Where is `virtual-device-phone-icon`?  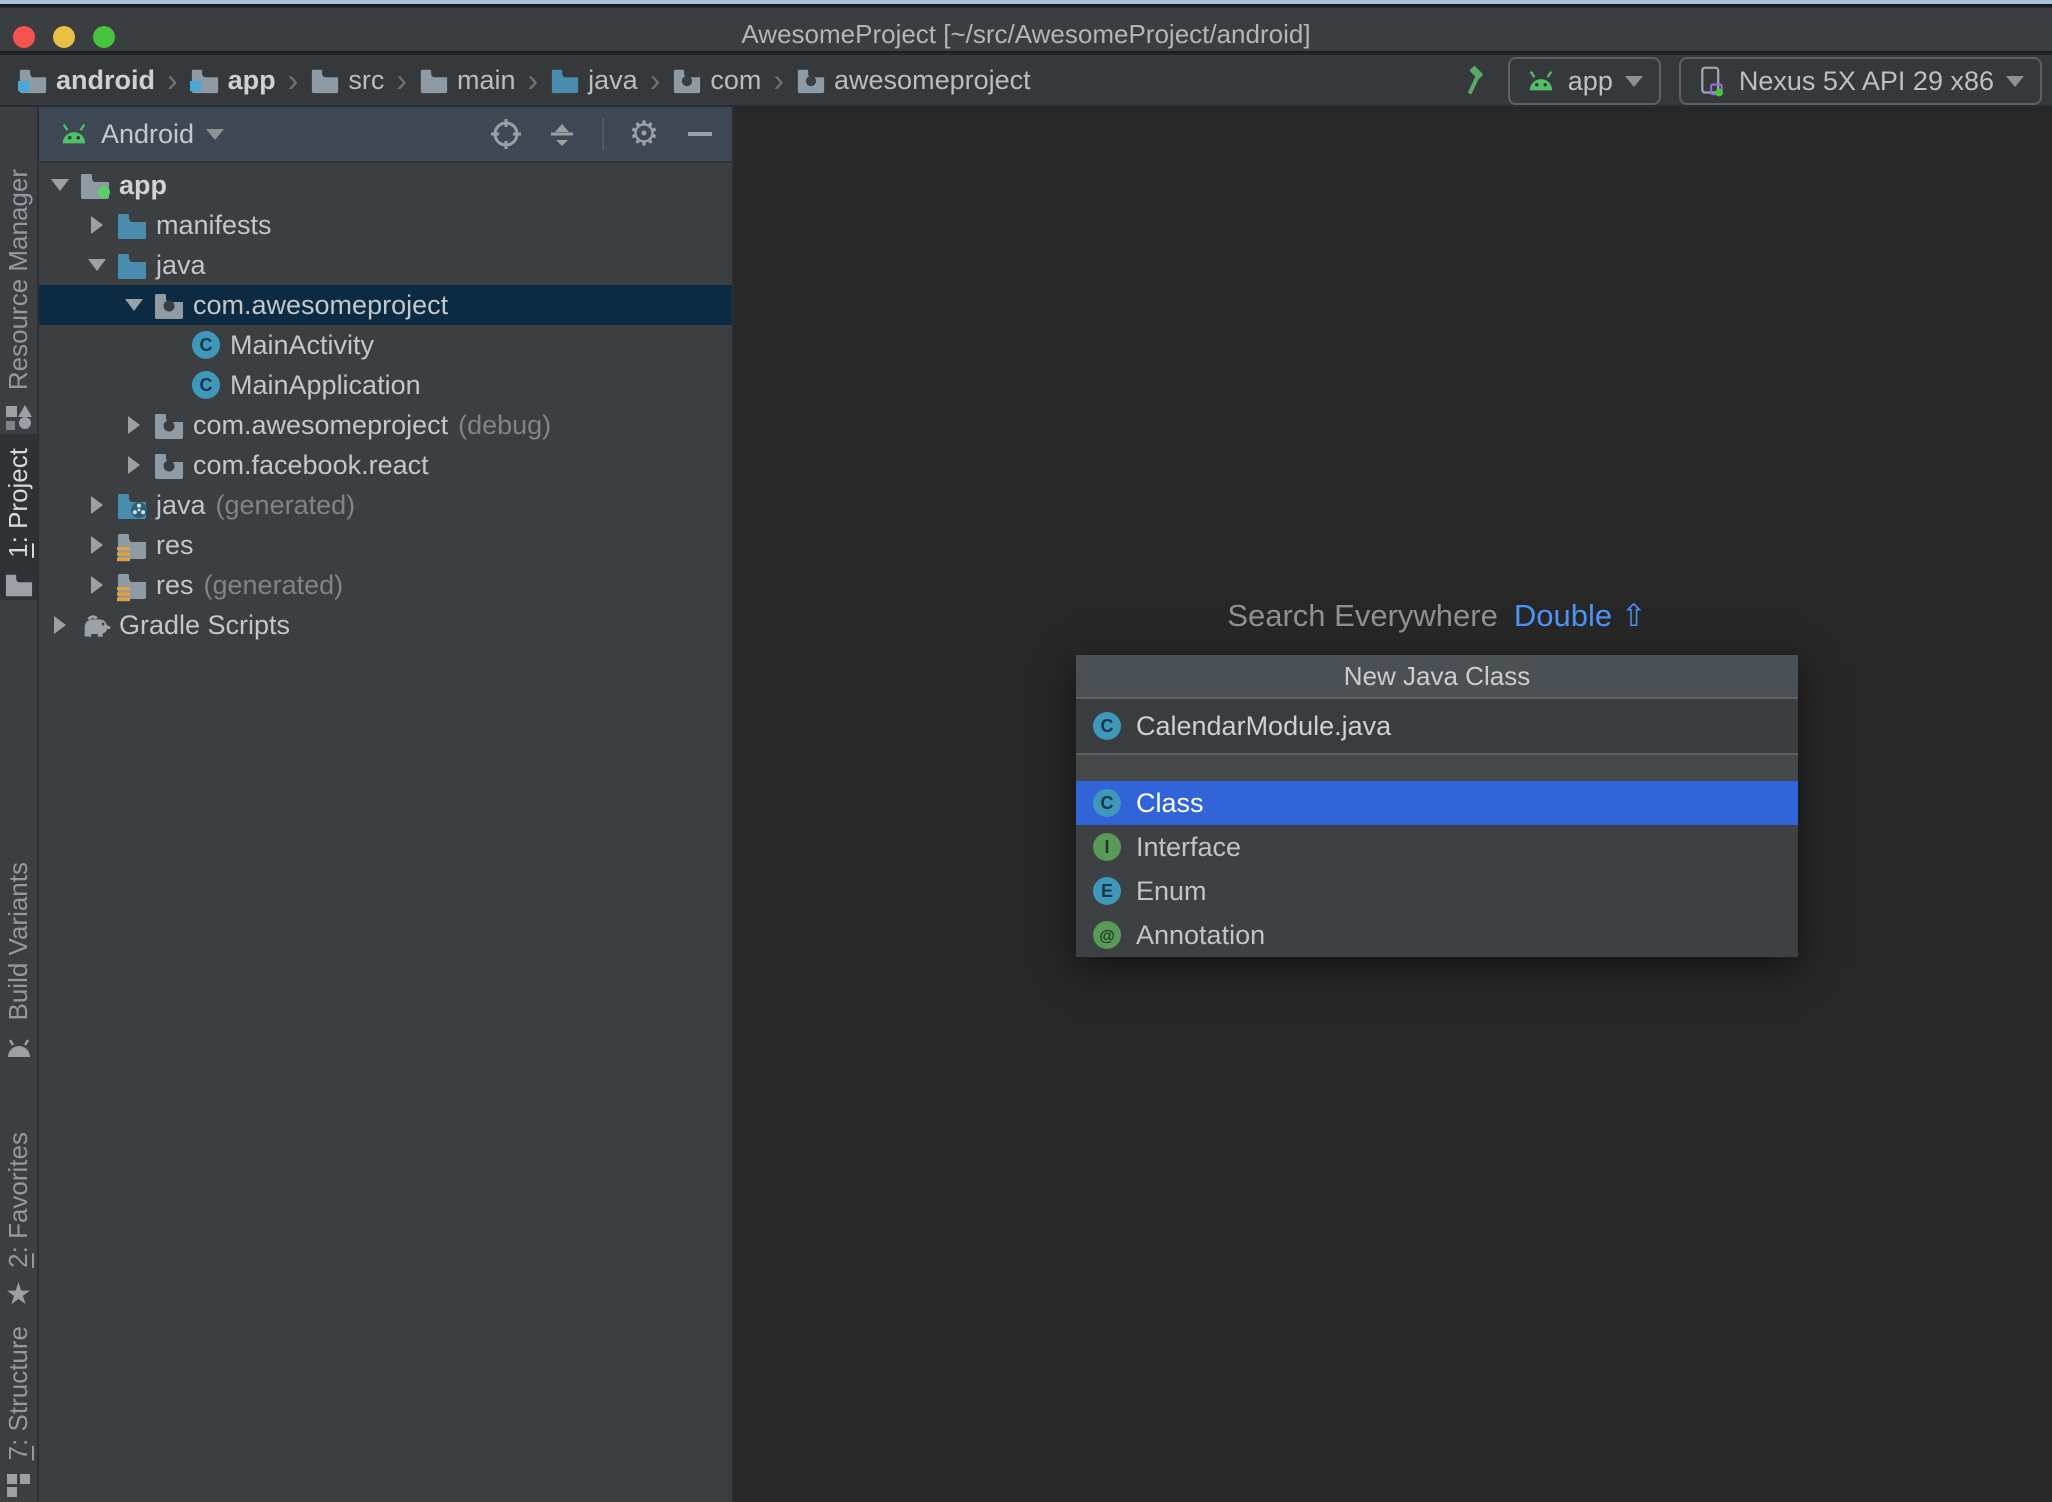
virtual-device-phone-icon is located at coordinates (1712, 81).